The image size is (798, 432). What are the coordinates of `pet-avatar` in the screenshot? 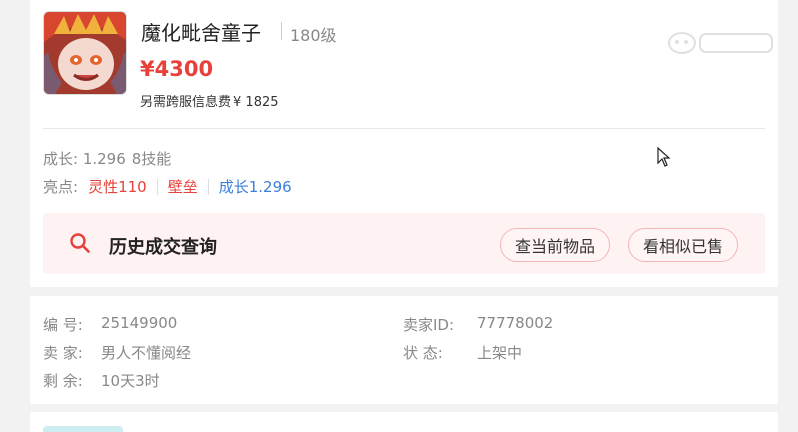 It's located at (85, 53).